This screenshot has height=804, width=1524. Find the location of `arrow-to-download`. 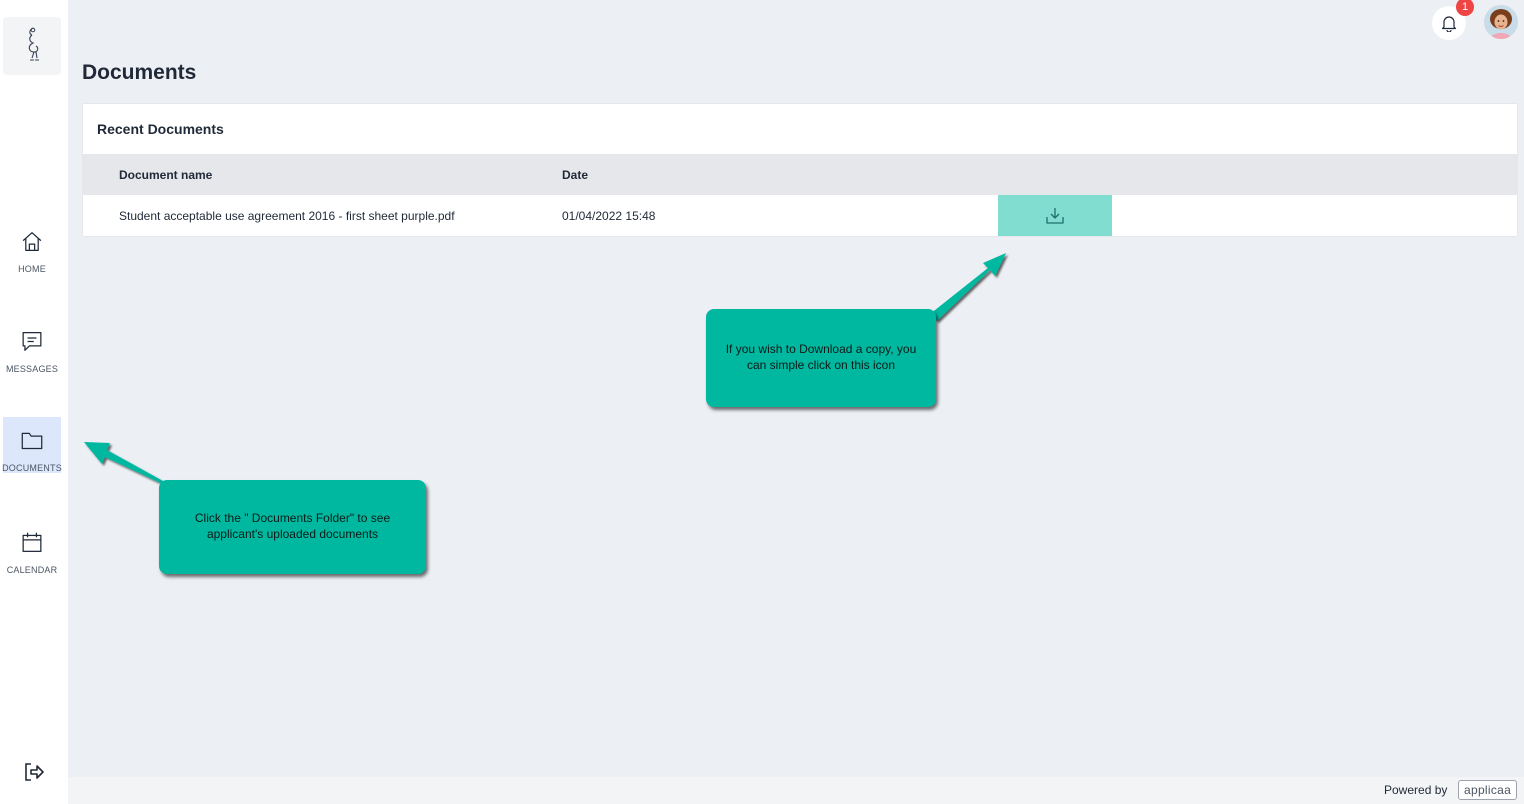

arrow-to-download is located at coordinates (968, 287).